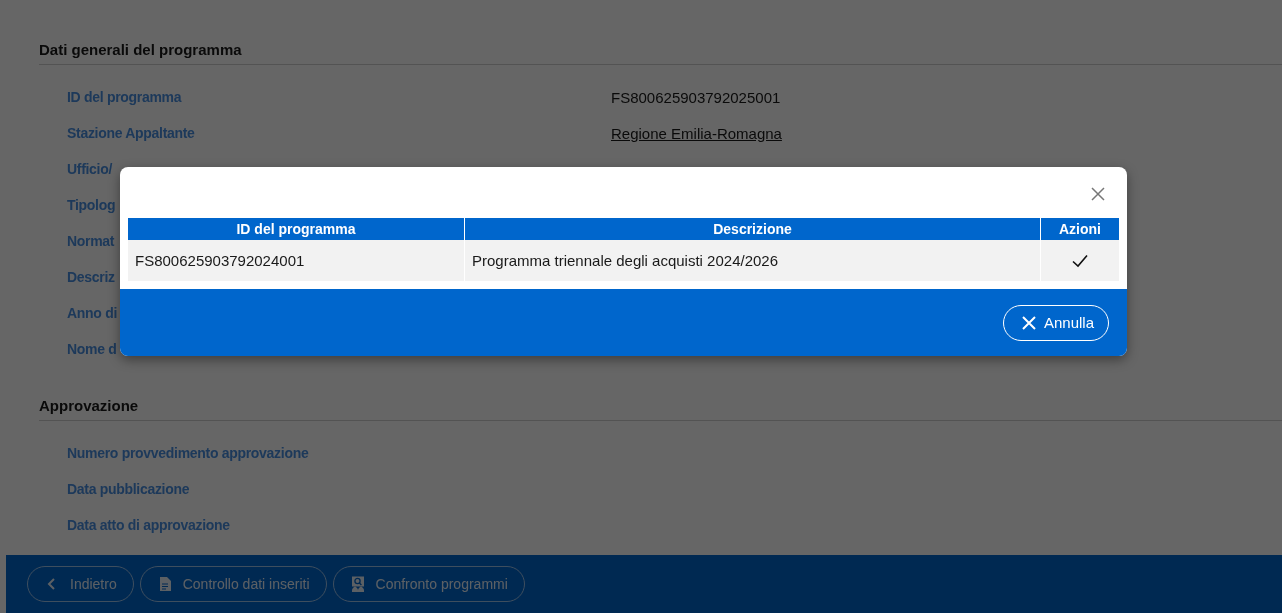 The width and height of the screenshot is (1282, 613). What do you see at coordinates (125, 97) in the screenshot?
I see `field-label: ID del programma` at bounding box center [125, 97].